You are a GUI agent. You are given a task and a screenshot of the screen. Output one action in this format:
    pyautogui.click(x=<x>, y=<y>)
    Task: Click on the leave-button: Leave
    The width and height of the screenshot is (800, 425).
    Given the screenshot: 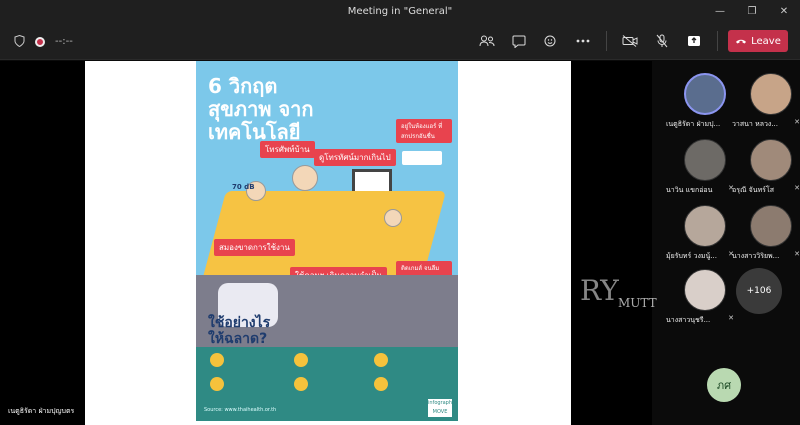 What is the action you would take?
    pyautogui.click(x=758, y=41)
    